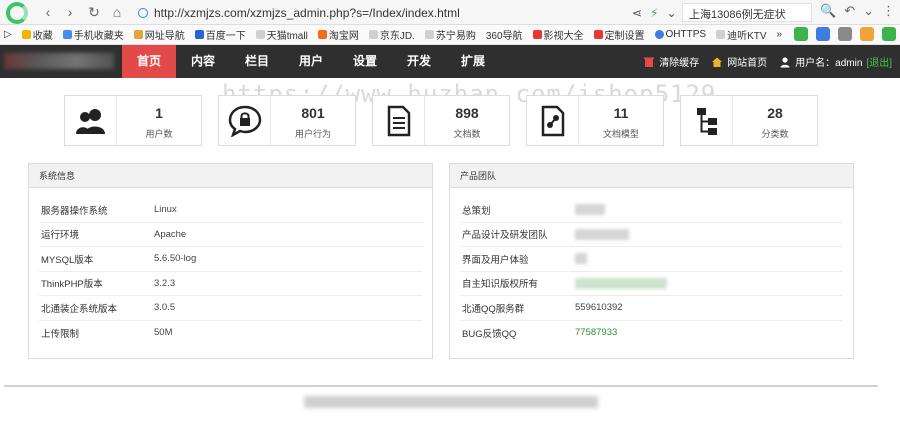  I want to click on lock-chat-icon, so click(245, 120).